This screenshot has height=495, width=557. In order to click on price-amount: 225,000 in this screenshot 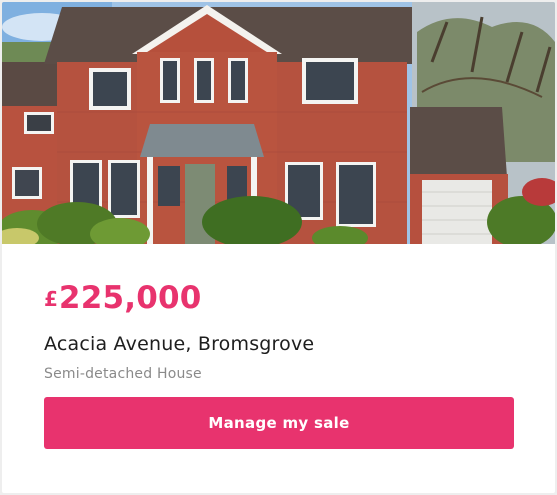, I will do `click(130, 298)`.